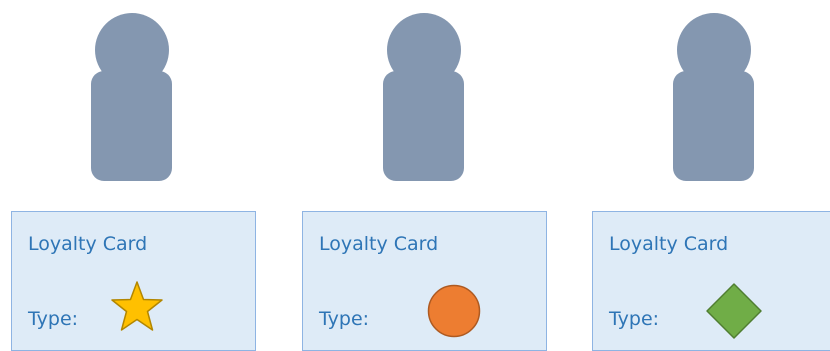 This screenshot has height=351, width=830. Describe the element at coordinates (454, 311) in the screenshot. I see `circle-icon` at that location.